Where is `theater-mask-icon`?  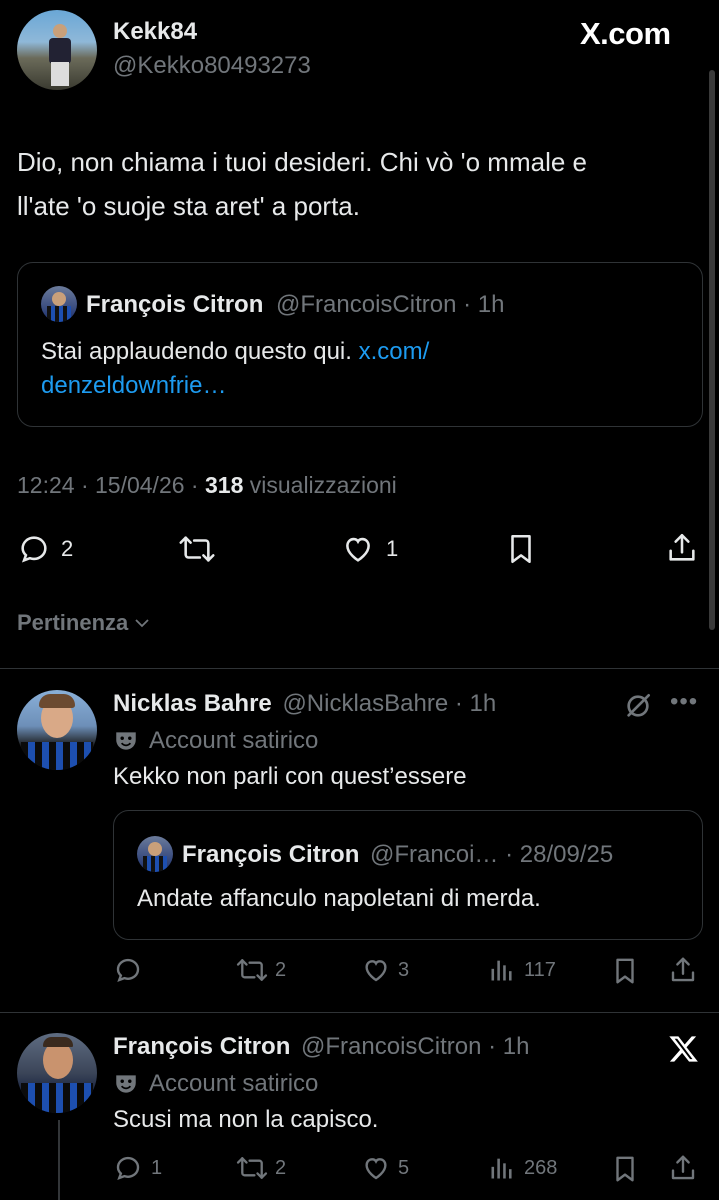
theater-mask-icon is located at coordinates (126, 741).